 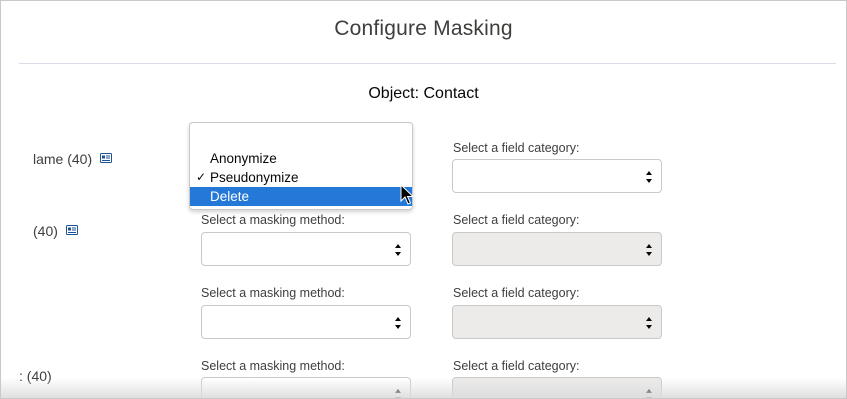 I want to click on menu-option-anonymize: Anonymize, so click(x=301, y=158).